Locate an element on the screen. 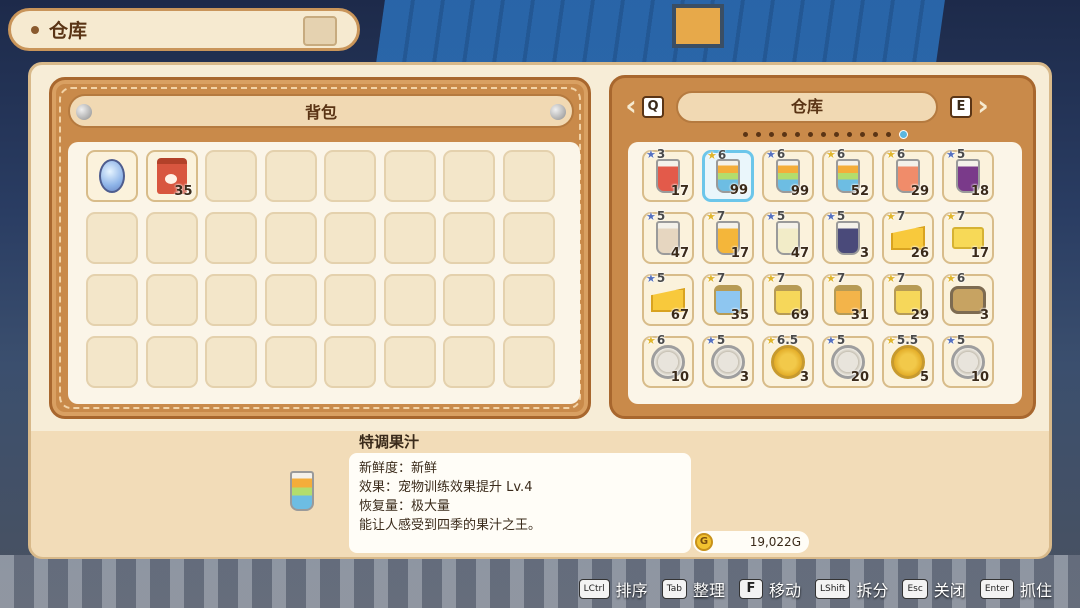 The width and height of the screenshot is (1080, 608). item-quantity: 29 is located at coordinates (919, 315).